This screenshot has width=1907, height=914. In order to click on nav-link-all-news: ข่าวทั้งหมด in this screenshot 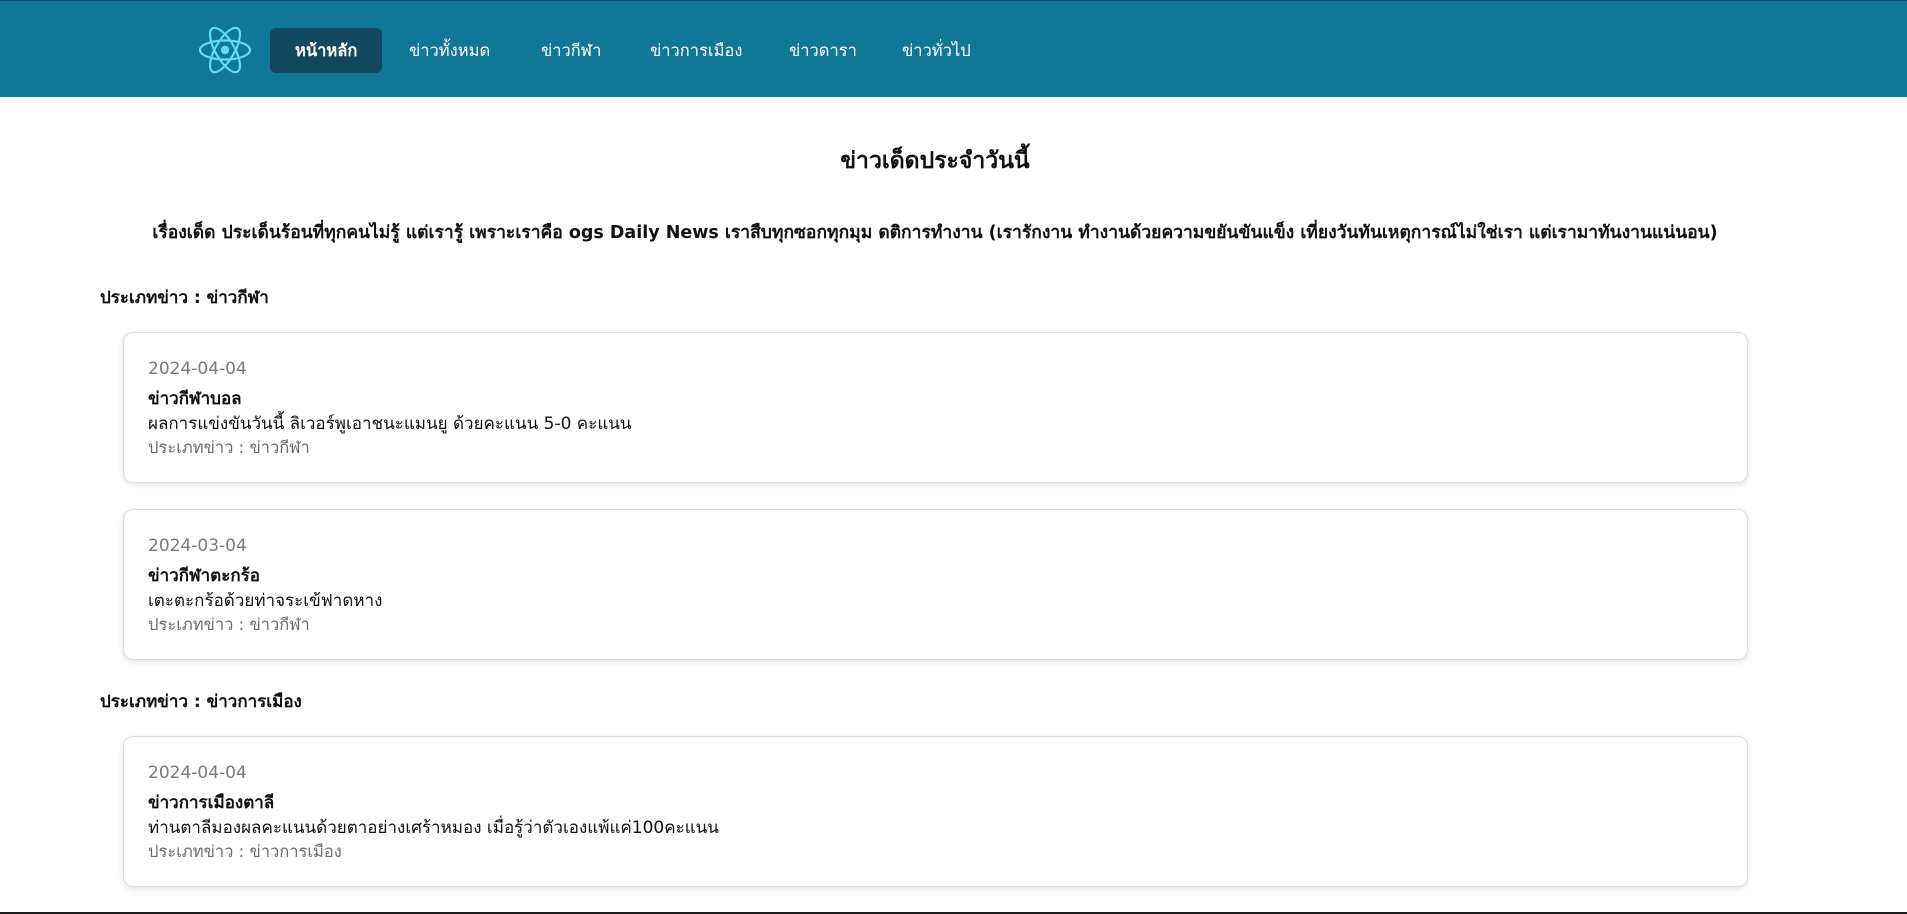, I will do `click(449, 50)`.